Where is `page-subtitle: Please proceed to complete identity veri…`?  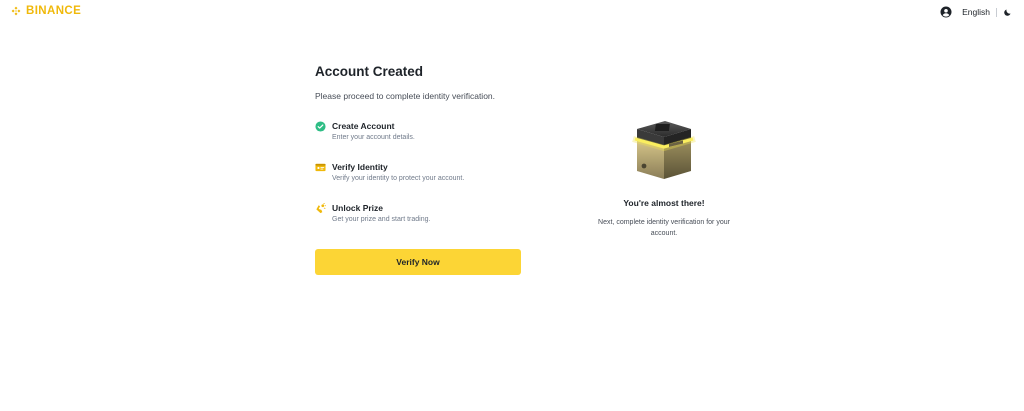 page-subtitle: Please proceed to complete identity veri… is located at coordinates (405, 96).